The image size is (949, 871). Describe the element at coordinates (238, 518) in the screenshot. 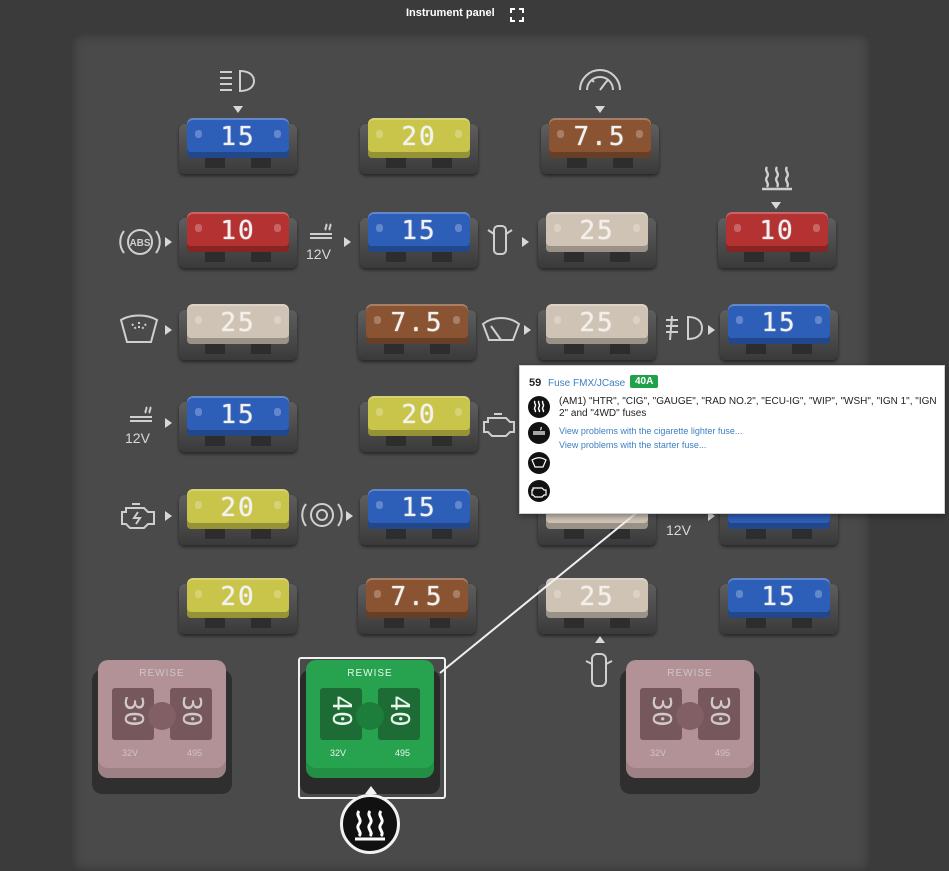

I see `fuse-r5c1: 20` at that location.